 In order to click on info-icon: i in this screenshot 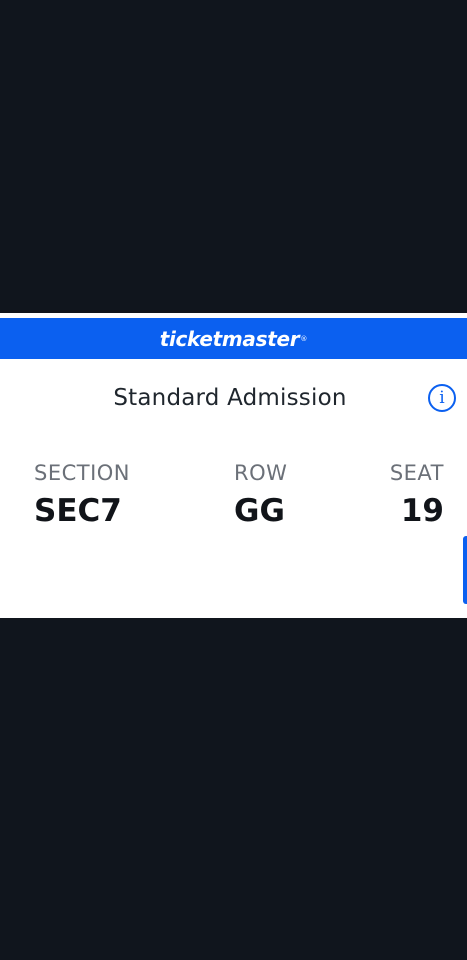, I will do `click(442, 398)`.